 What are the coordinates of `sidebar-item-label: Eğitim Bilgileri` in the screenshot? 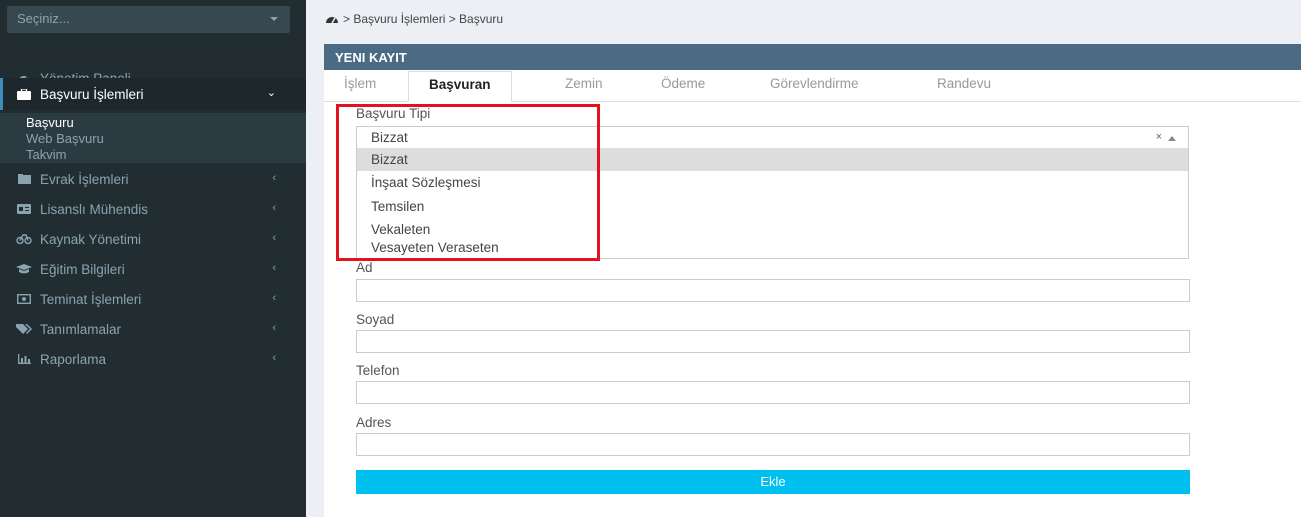 It's located at (82, 269).